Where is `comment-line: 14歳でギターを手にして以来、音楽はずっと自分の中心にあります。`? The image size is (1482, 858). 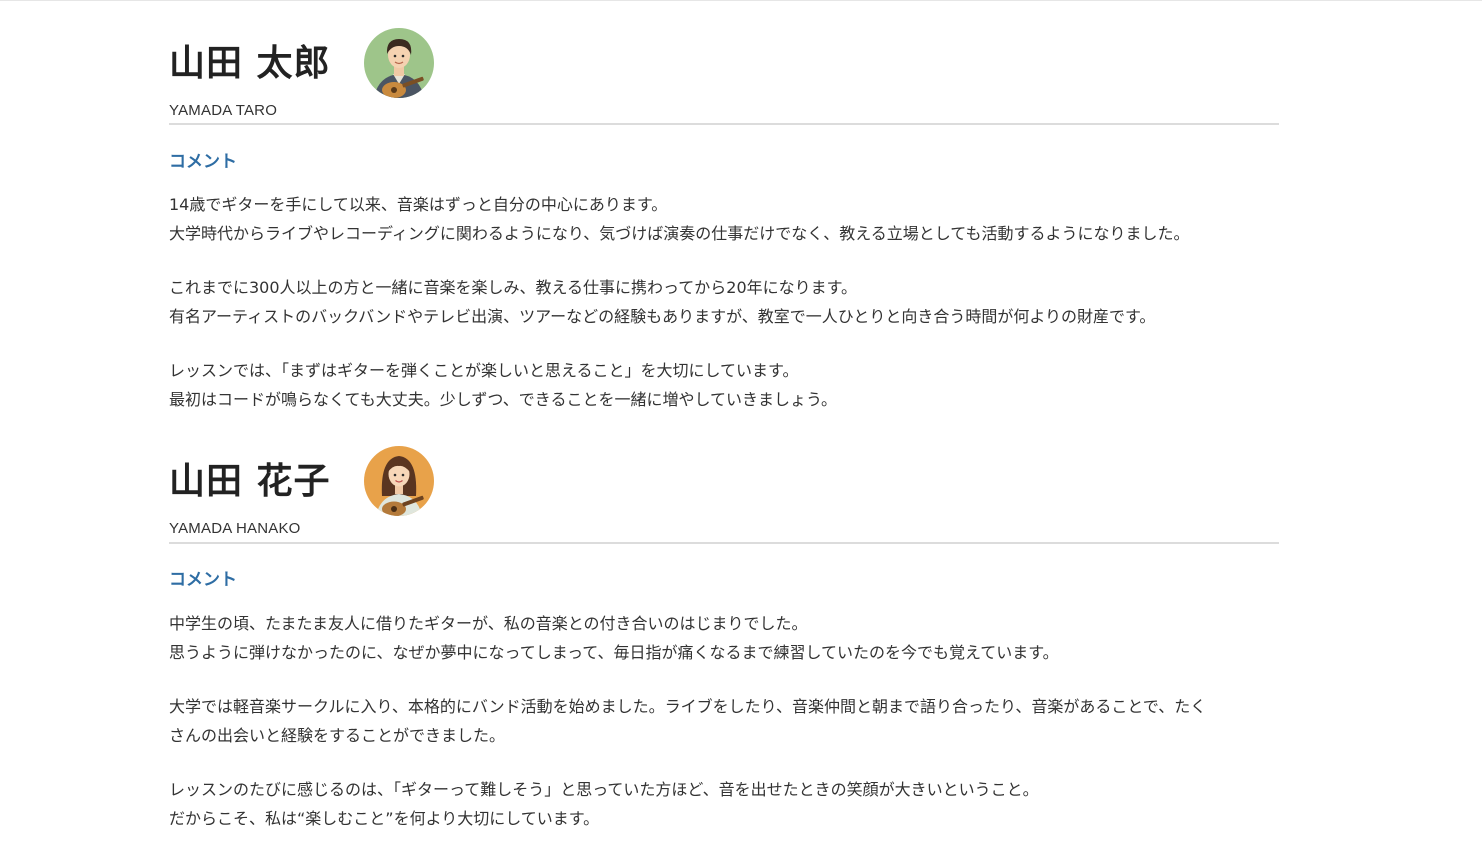
comment-line: 14歳でギターを手にして以来、音楽はずっと自分の中心にあります。 is located at coordinates (418, 204).